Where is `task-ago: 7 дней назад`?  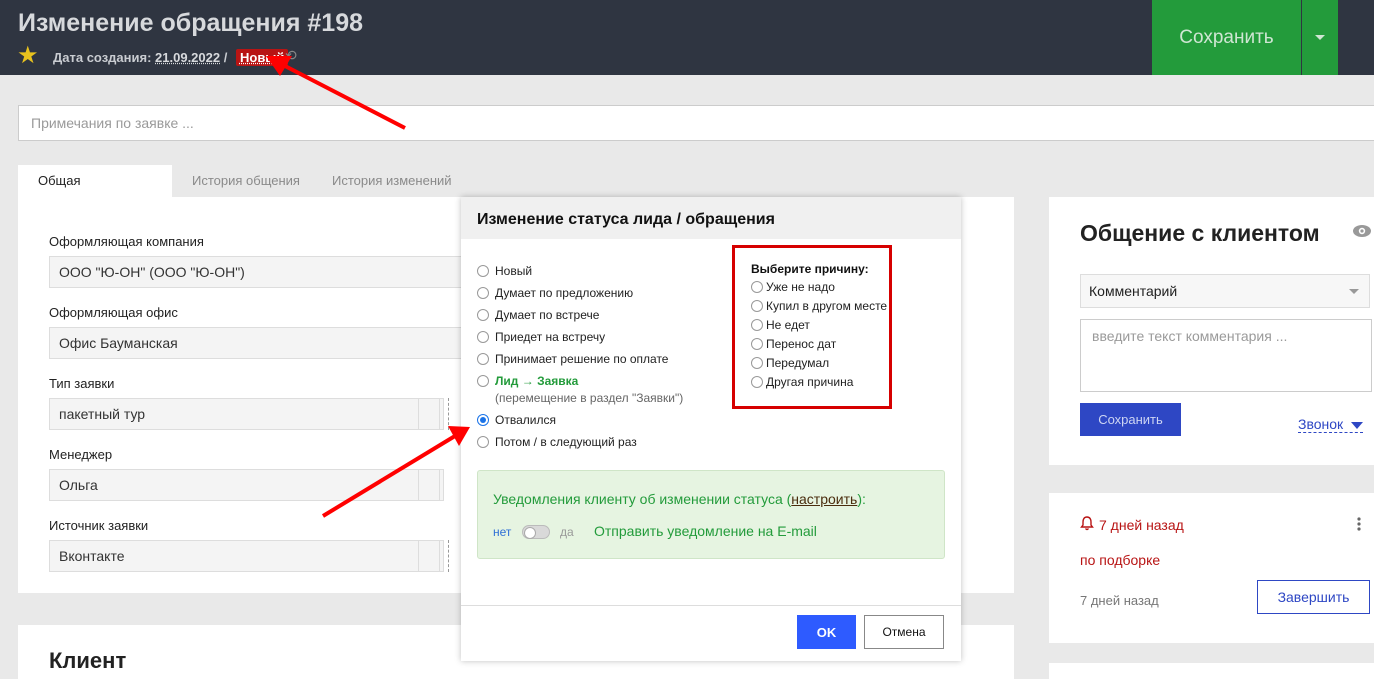 task-ago: 7 дней назад is located at coordinates (1141, 525).